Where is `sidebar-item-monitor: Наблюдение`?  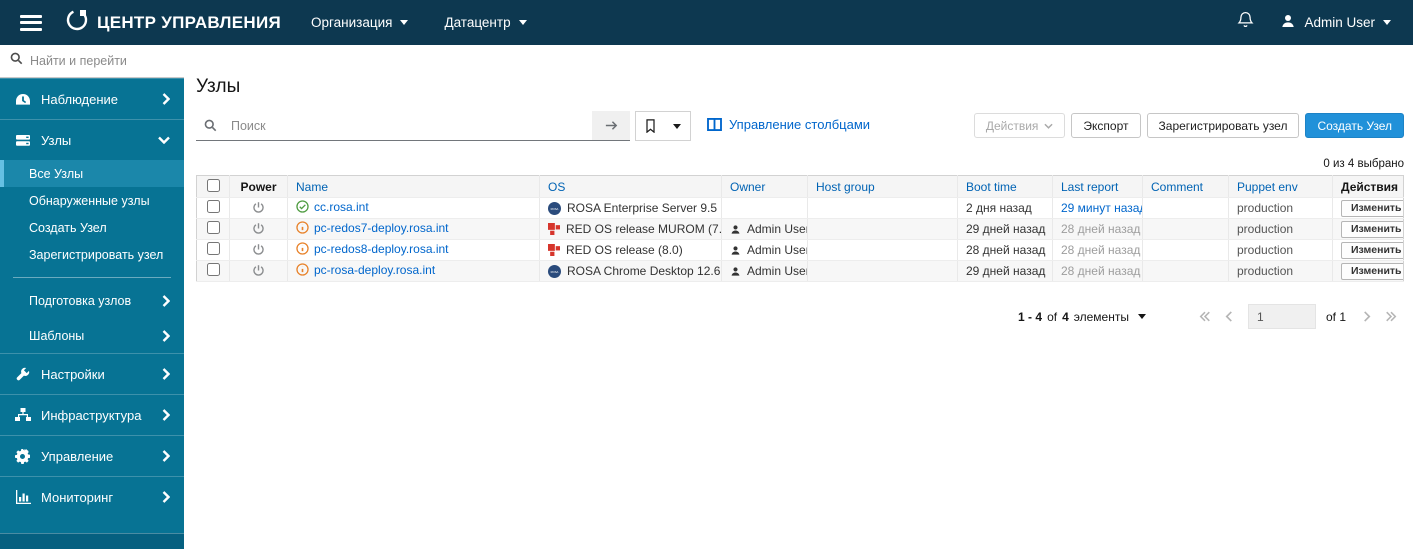
sidebar-item-monitor: Наблюдение is located at coordinates (92, 98).